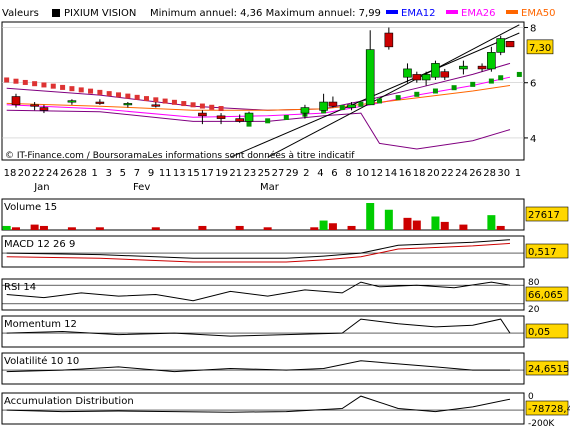 This screenshot has height=434, width=570. Describe the element at coordinates (264, 173) in the screenshot. I see `day-tick-label: 25` at that location.